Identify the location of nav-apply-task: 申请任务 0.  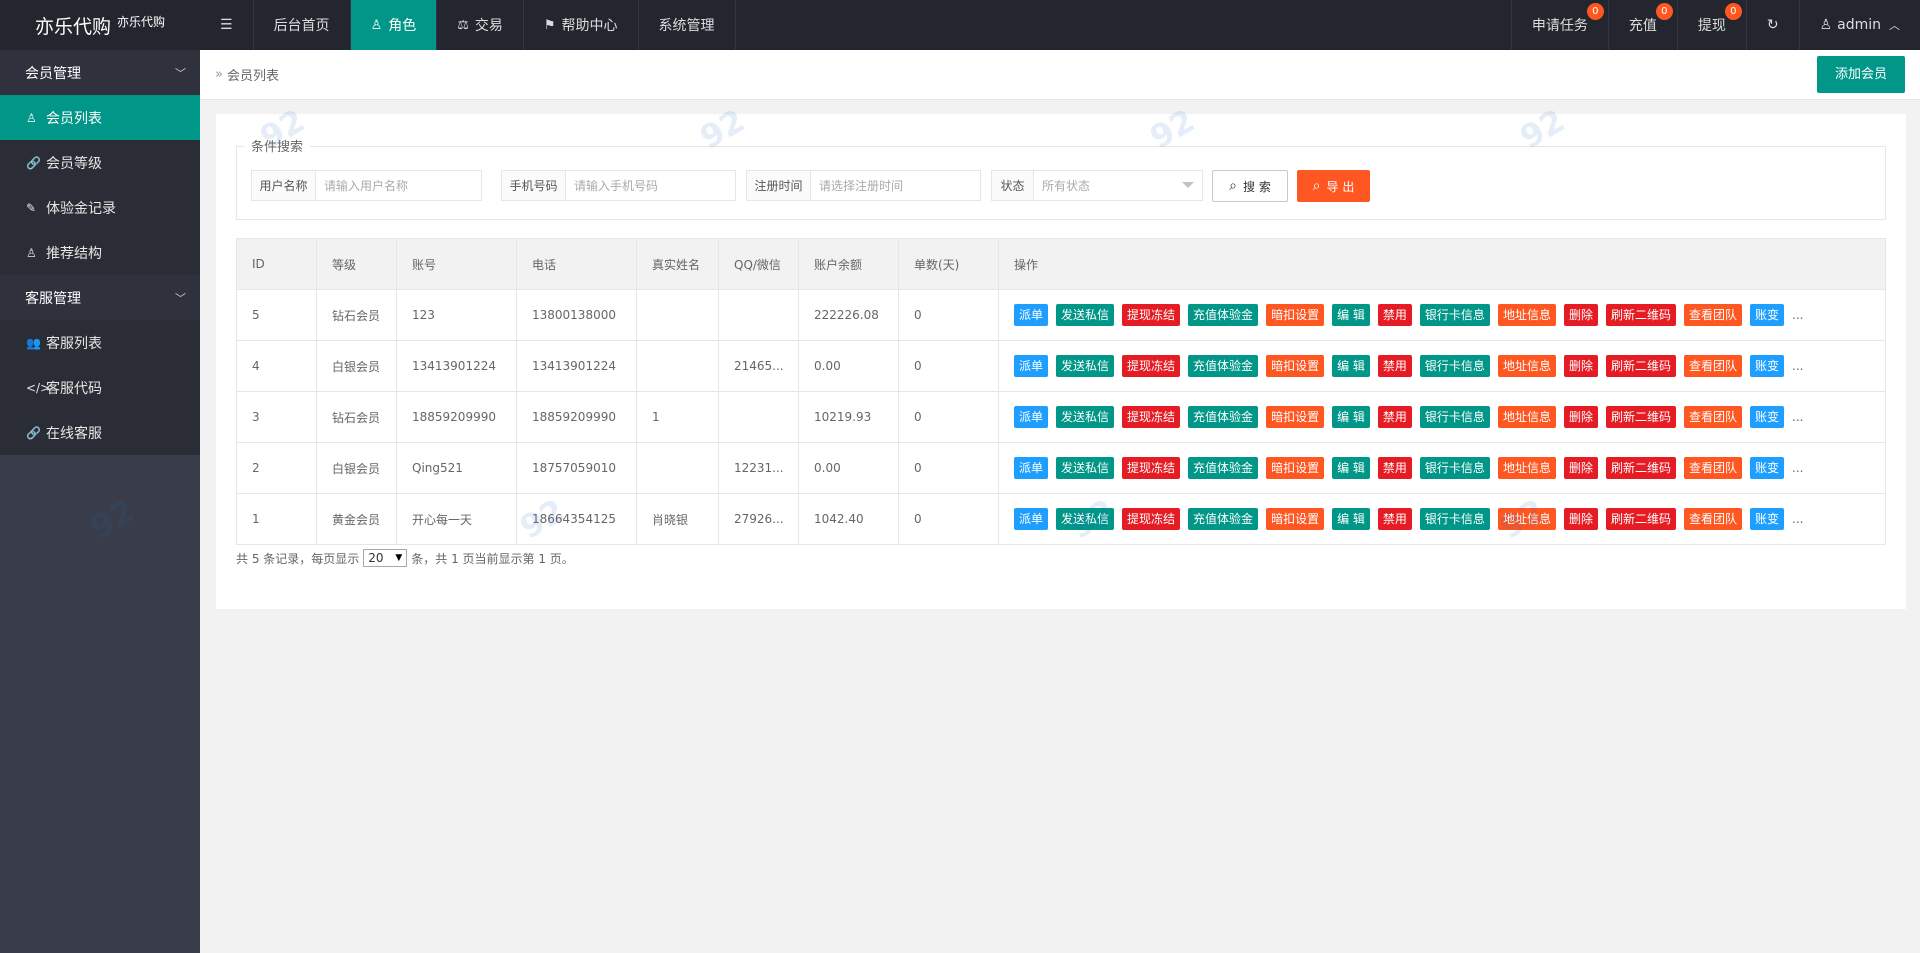
(1559, 25).